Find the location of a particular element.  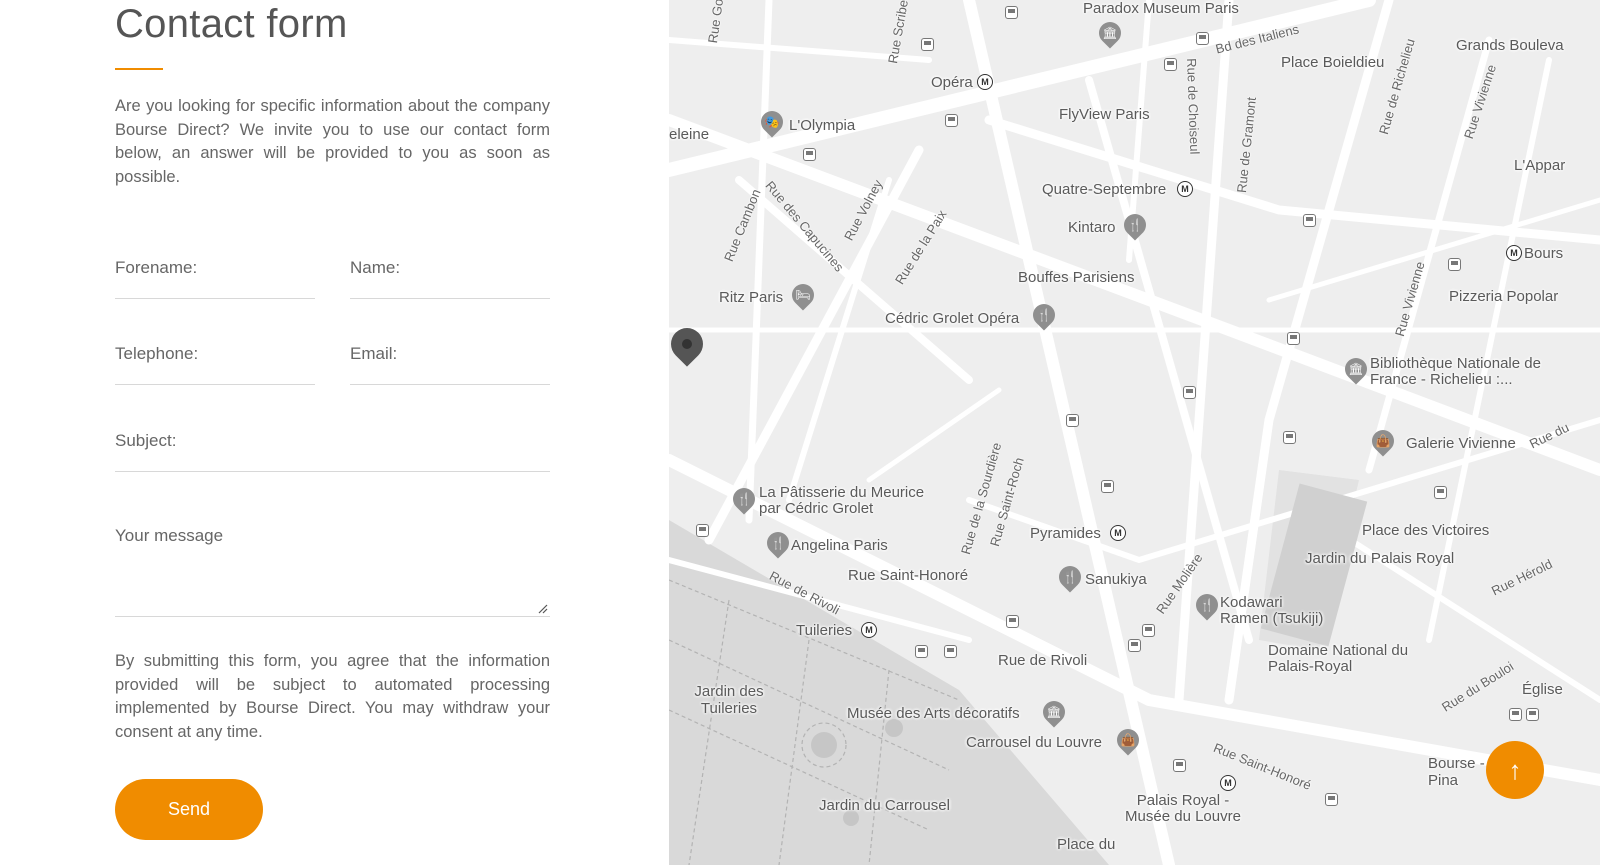

send-button: Send is located at coordinates (189, 809).